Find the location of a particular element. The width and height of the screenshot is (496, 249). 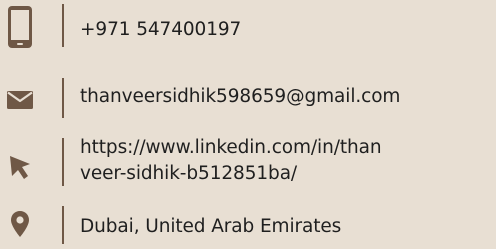

map-pin-icon is located at coordinates (20, 224).